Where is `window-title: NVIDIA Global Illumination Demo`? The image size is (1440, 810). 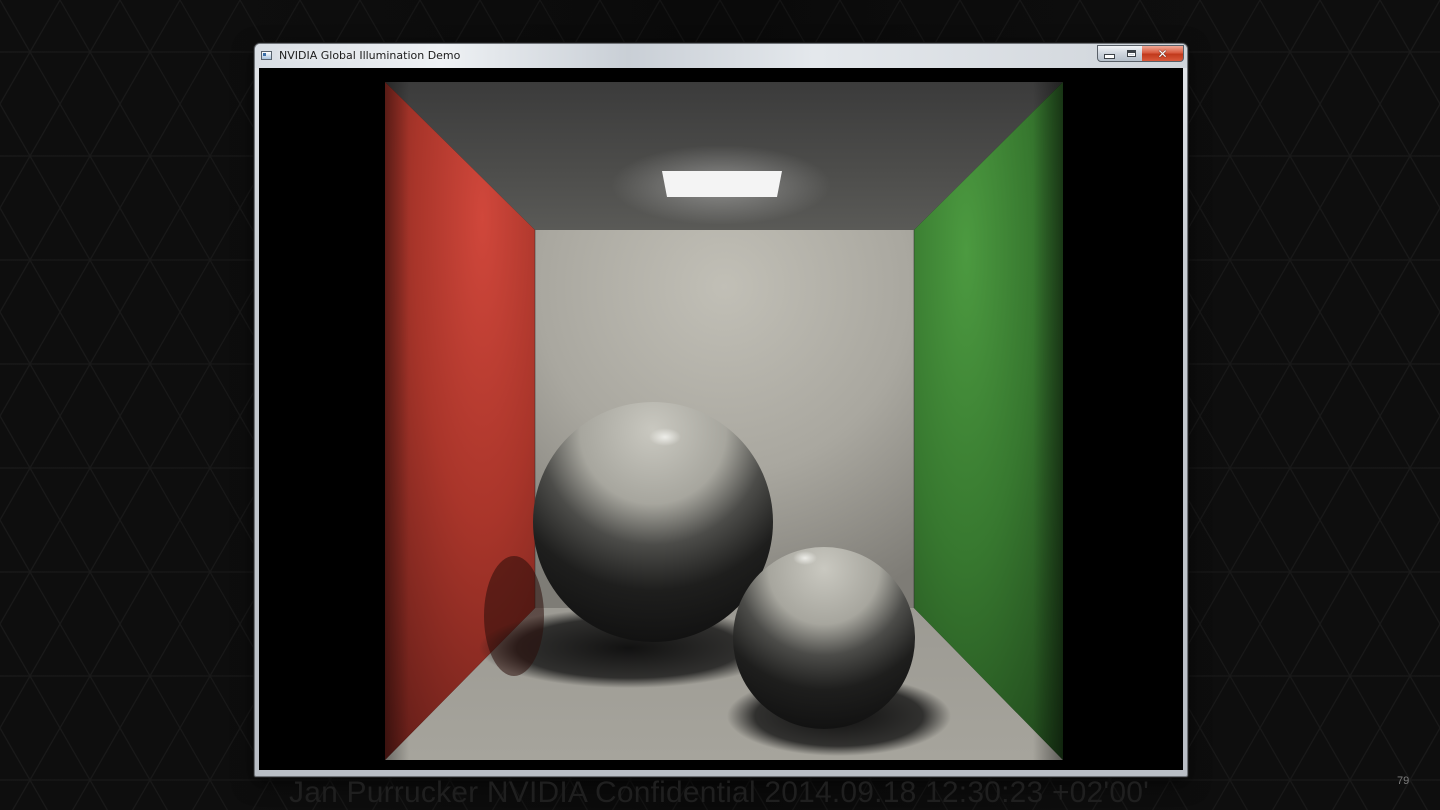 window-title: NVIDIA Global Illumination Demo is located at coordinates (370, 55).